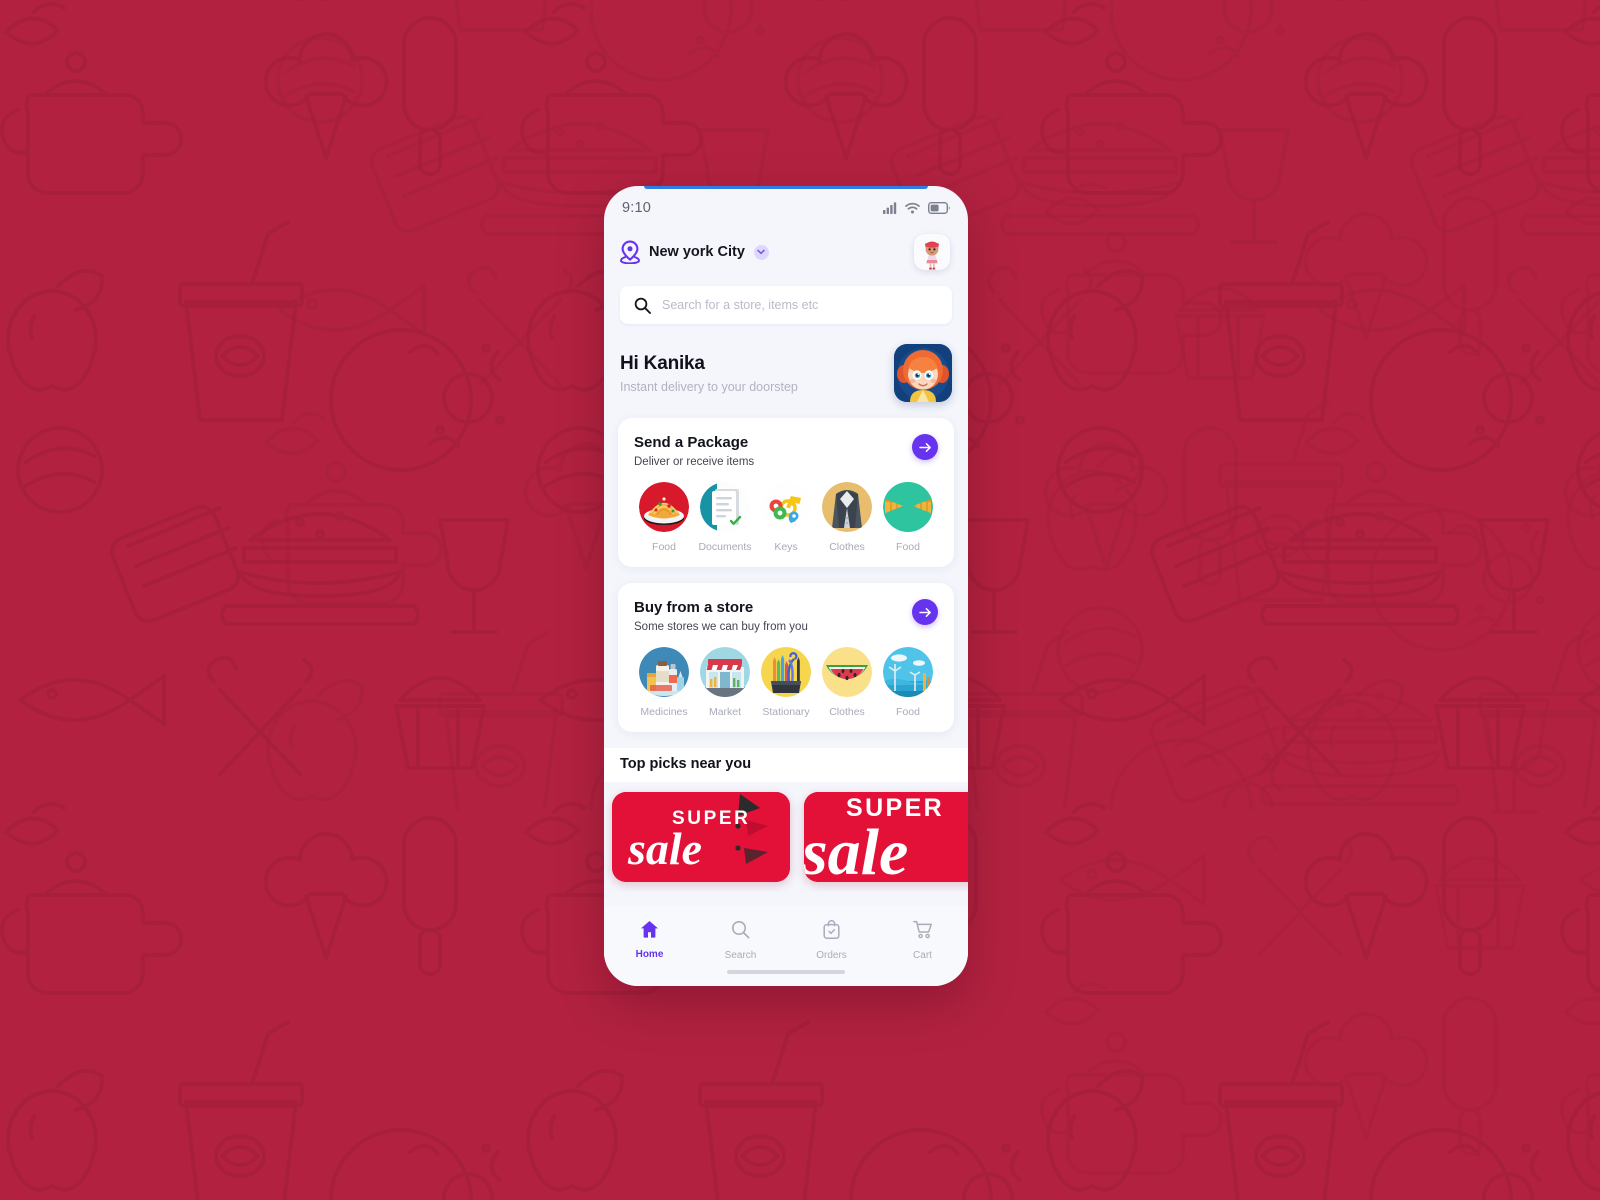  I want to click on status-time: 9:10, so click(637, 208).